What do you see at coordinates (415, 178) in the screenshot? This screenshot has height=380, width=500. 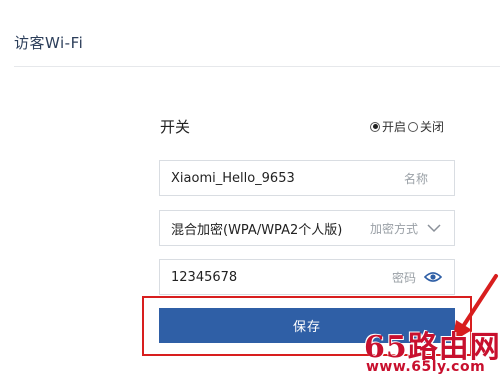 I see `ssid-hint: 名称` at bounding box center [415, 178].